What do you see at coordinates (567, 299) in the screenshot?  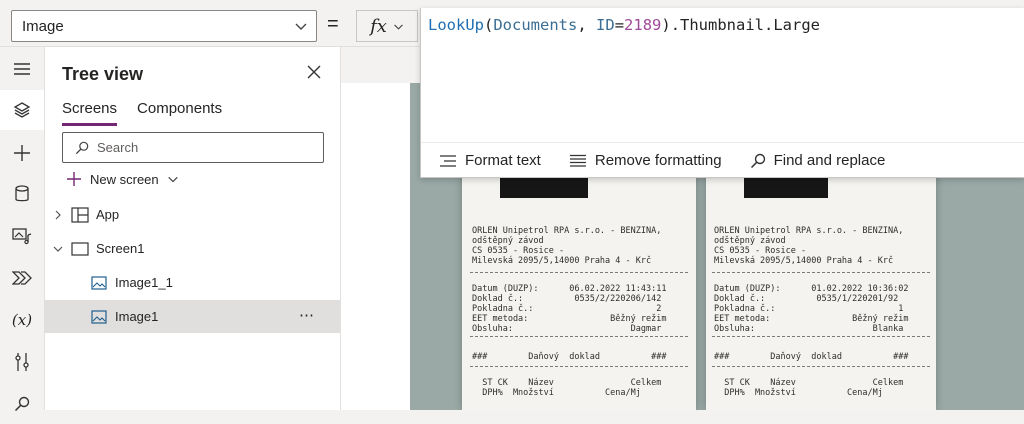 I see `receipt-line: Doklad č.: 0535/2/220206/142` at bounding box center [567, 299].